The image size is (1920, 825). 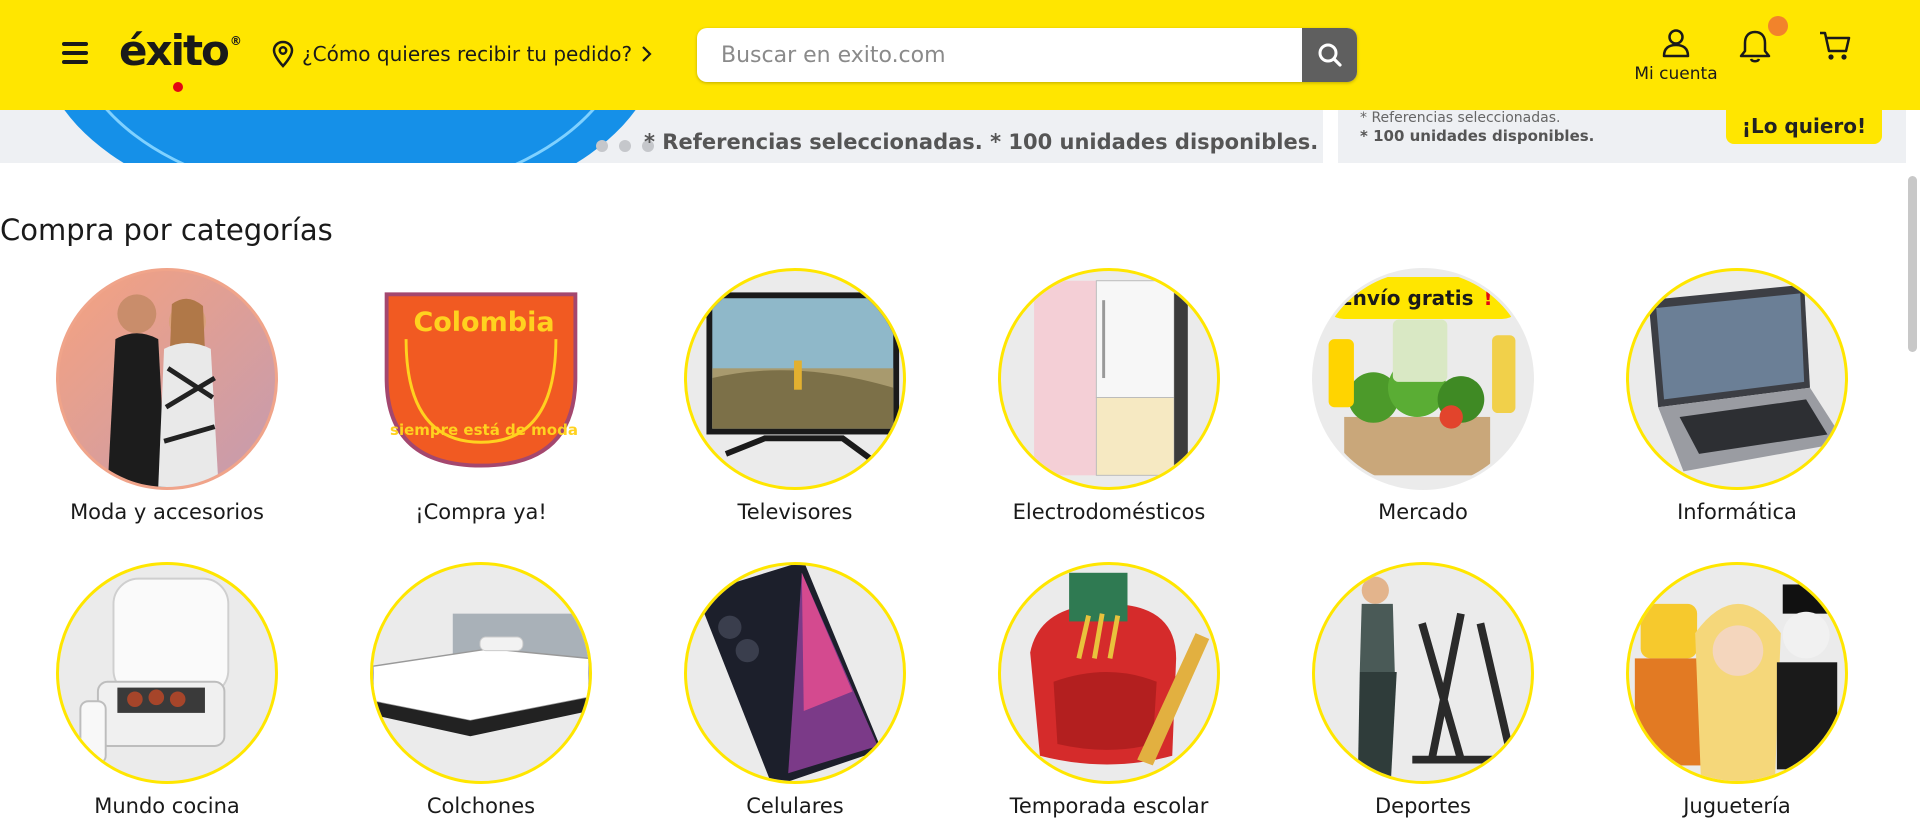 I want to click on search-icon, so click(x=1330, y=55).